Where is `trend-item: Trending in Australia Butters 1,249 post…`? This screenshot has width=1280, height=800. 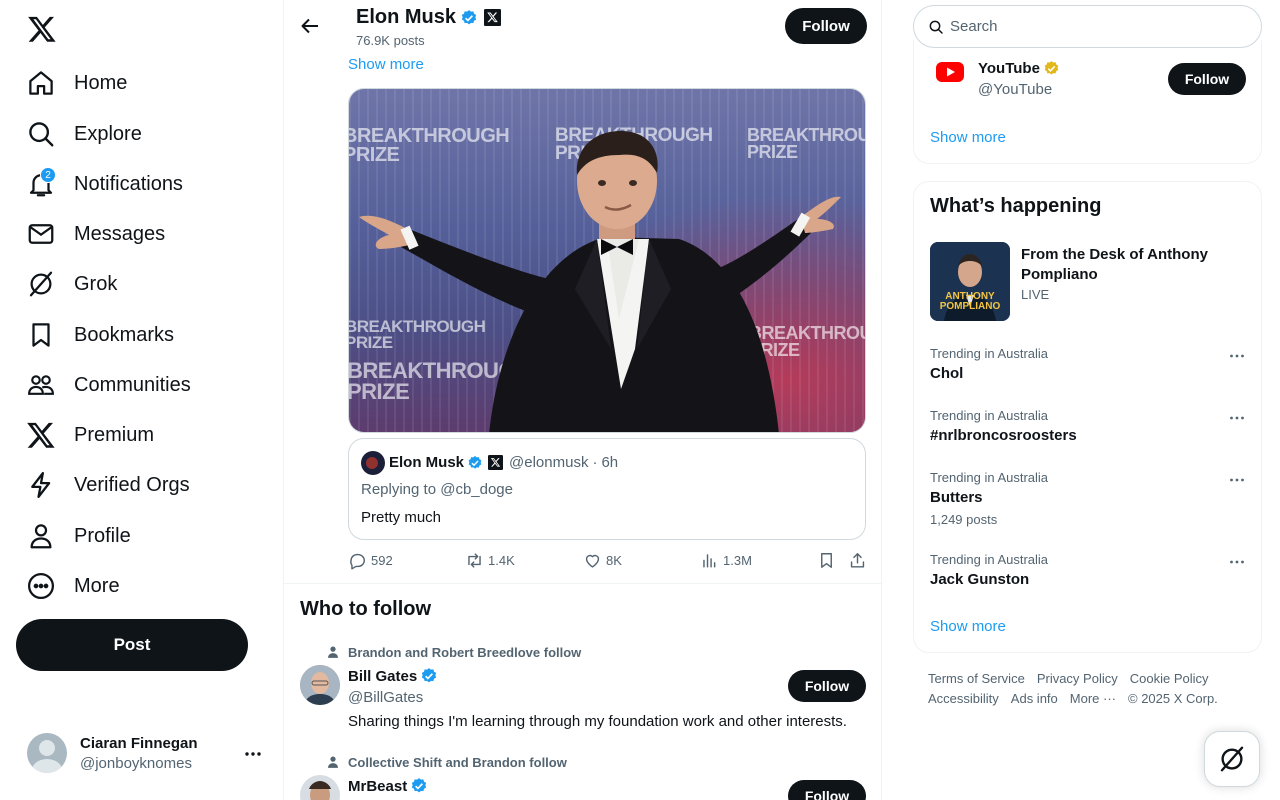
trend-item: Trending in Australia Butters 1,249 post… is located at coordinates (989, 498).